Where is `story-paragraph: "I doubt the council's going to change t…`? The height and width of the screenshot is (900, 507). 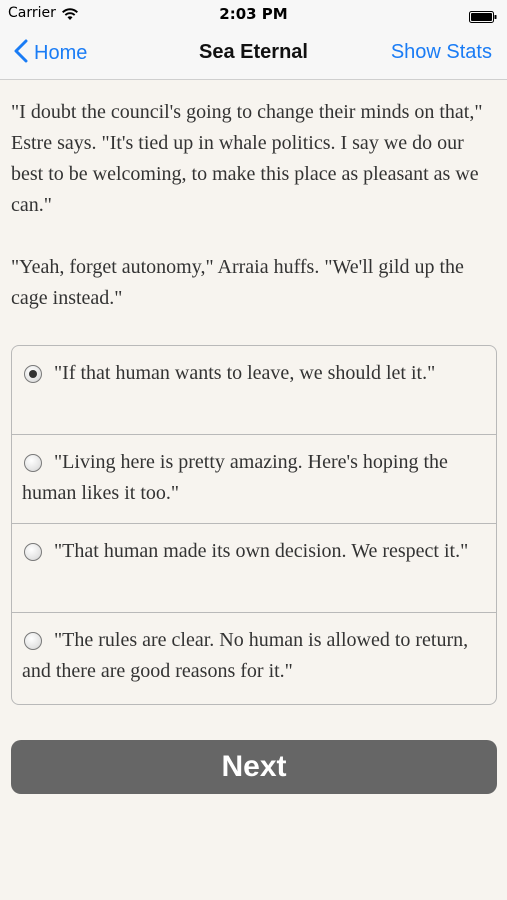
story-paragraph: "I doubt the council's going to change t… is located at coordinates (247, 158).